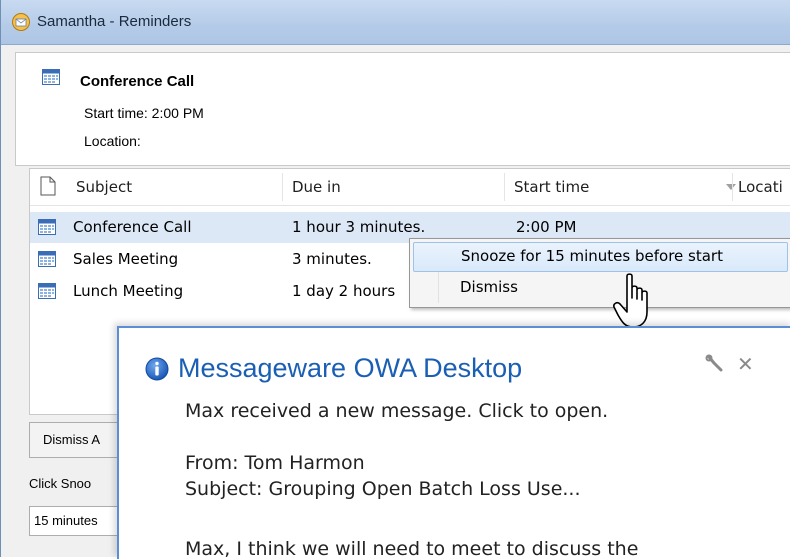 The height and width of the screenshot is (559, 790). I want to click on menu-item-snooze: Snooze for 15 minutes before start, so click(600, 257).